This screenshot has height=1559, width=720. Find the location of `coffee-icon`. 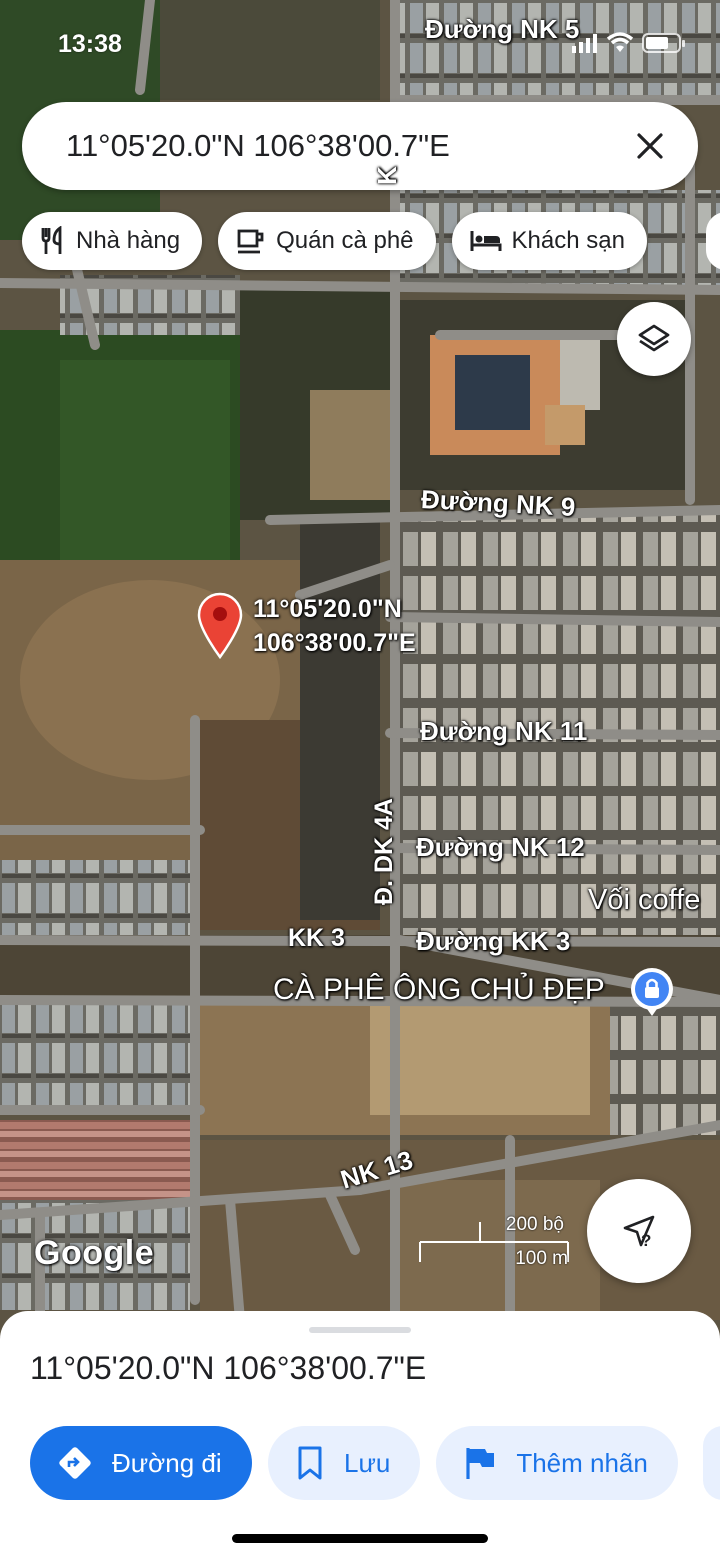

coffee-icon is located at coordinates (250, 241).